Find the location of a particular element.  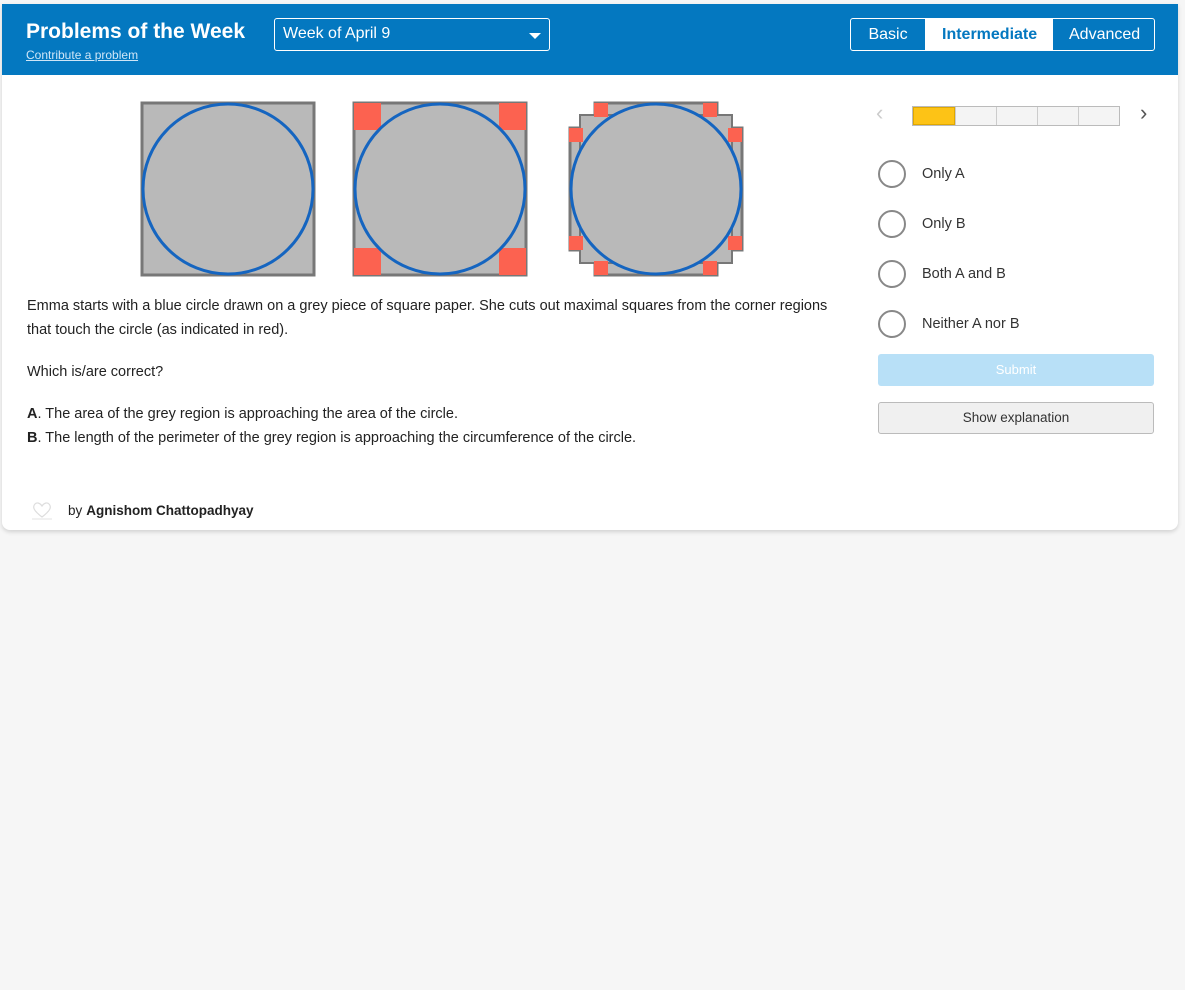

problem-question: Which is/are correct? is located at coordinates (95, 372).